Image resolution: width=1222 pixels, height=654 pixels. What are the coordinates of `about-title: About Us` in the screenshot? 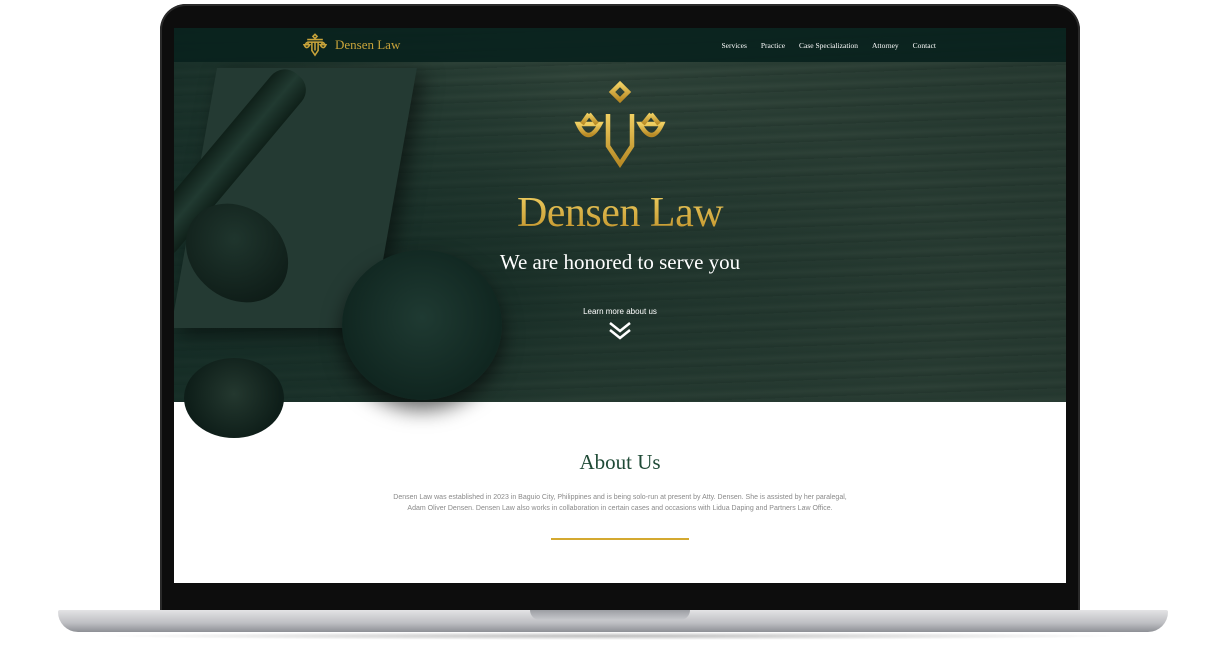 It's located at (620, 462).